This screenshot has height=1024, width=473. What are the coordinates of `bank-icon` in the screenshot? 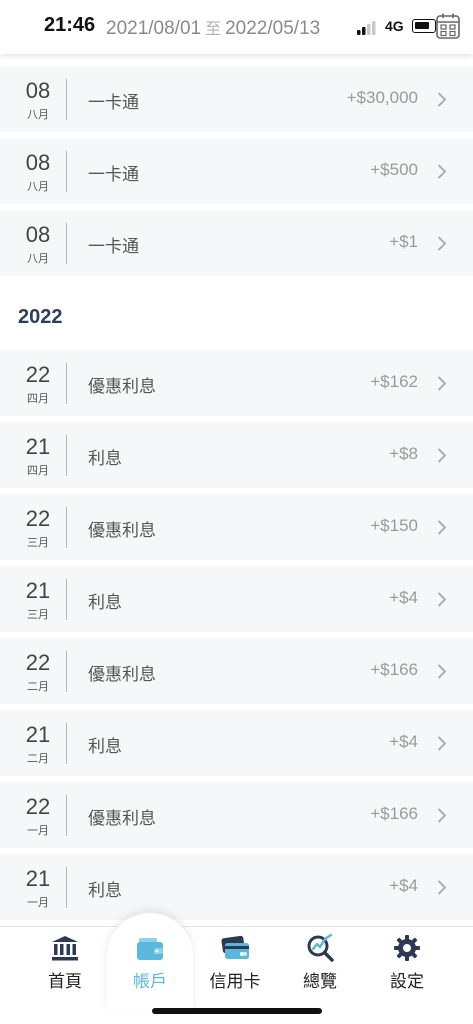 It's located at (65, 948).